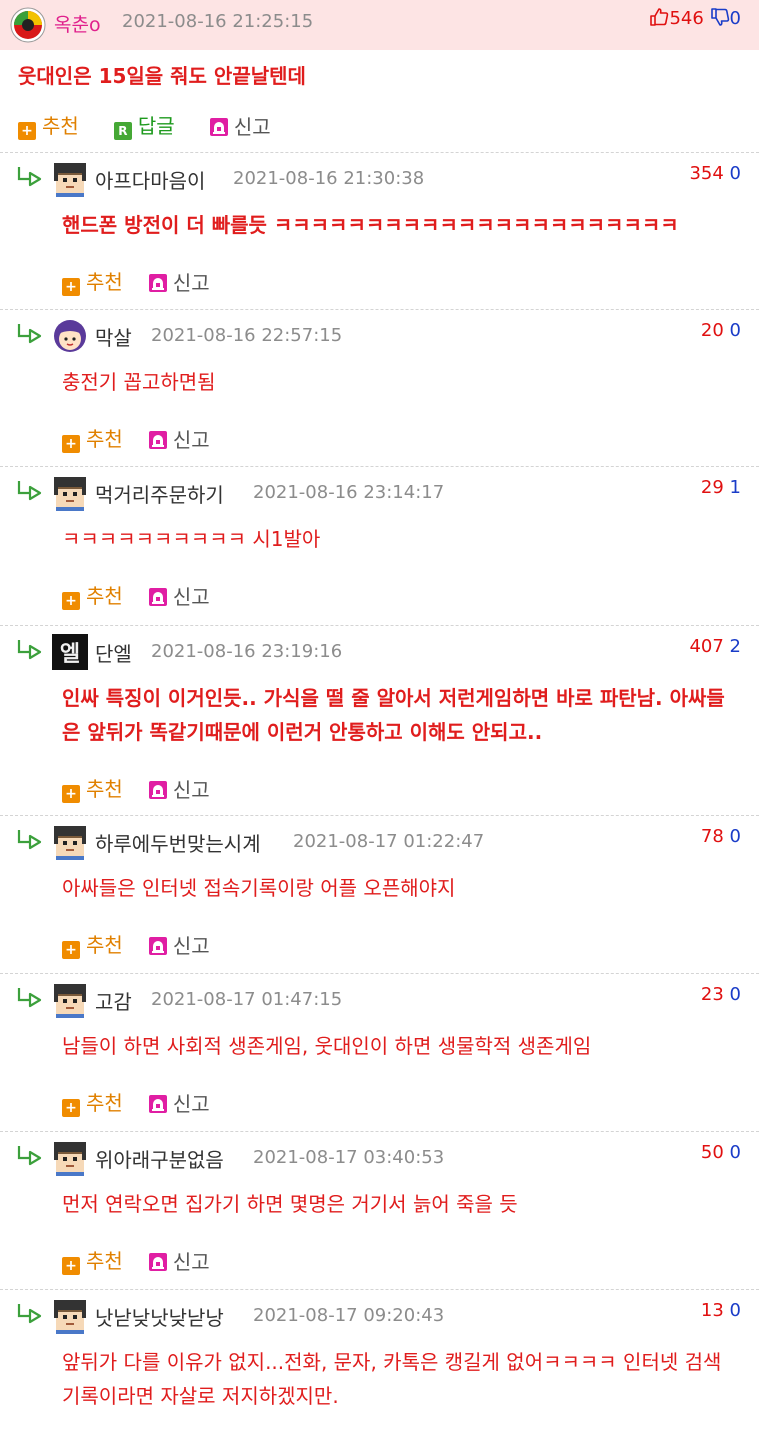 This screenshot has height=1440, width=759. Describe the element at coordinates (686, 18) in the screenshot. I see `post-upvote-count: 546` at that location.